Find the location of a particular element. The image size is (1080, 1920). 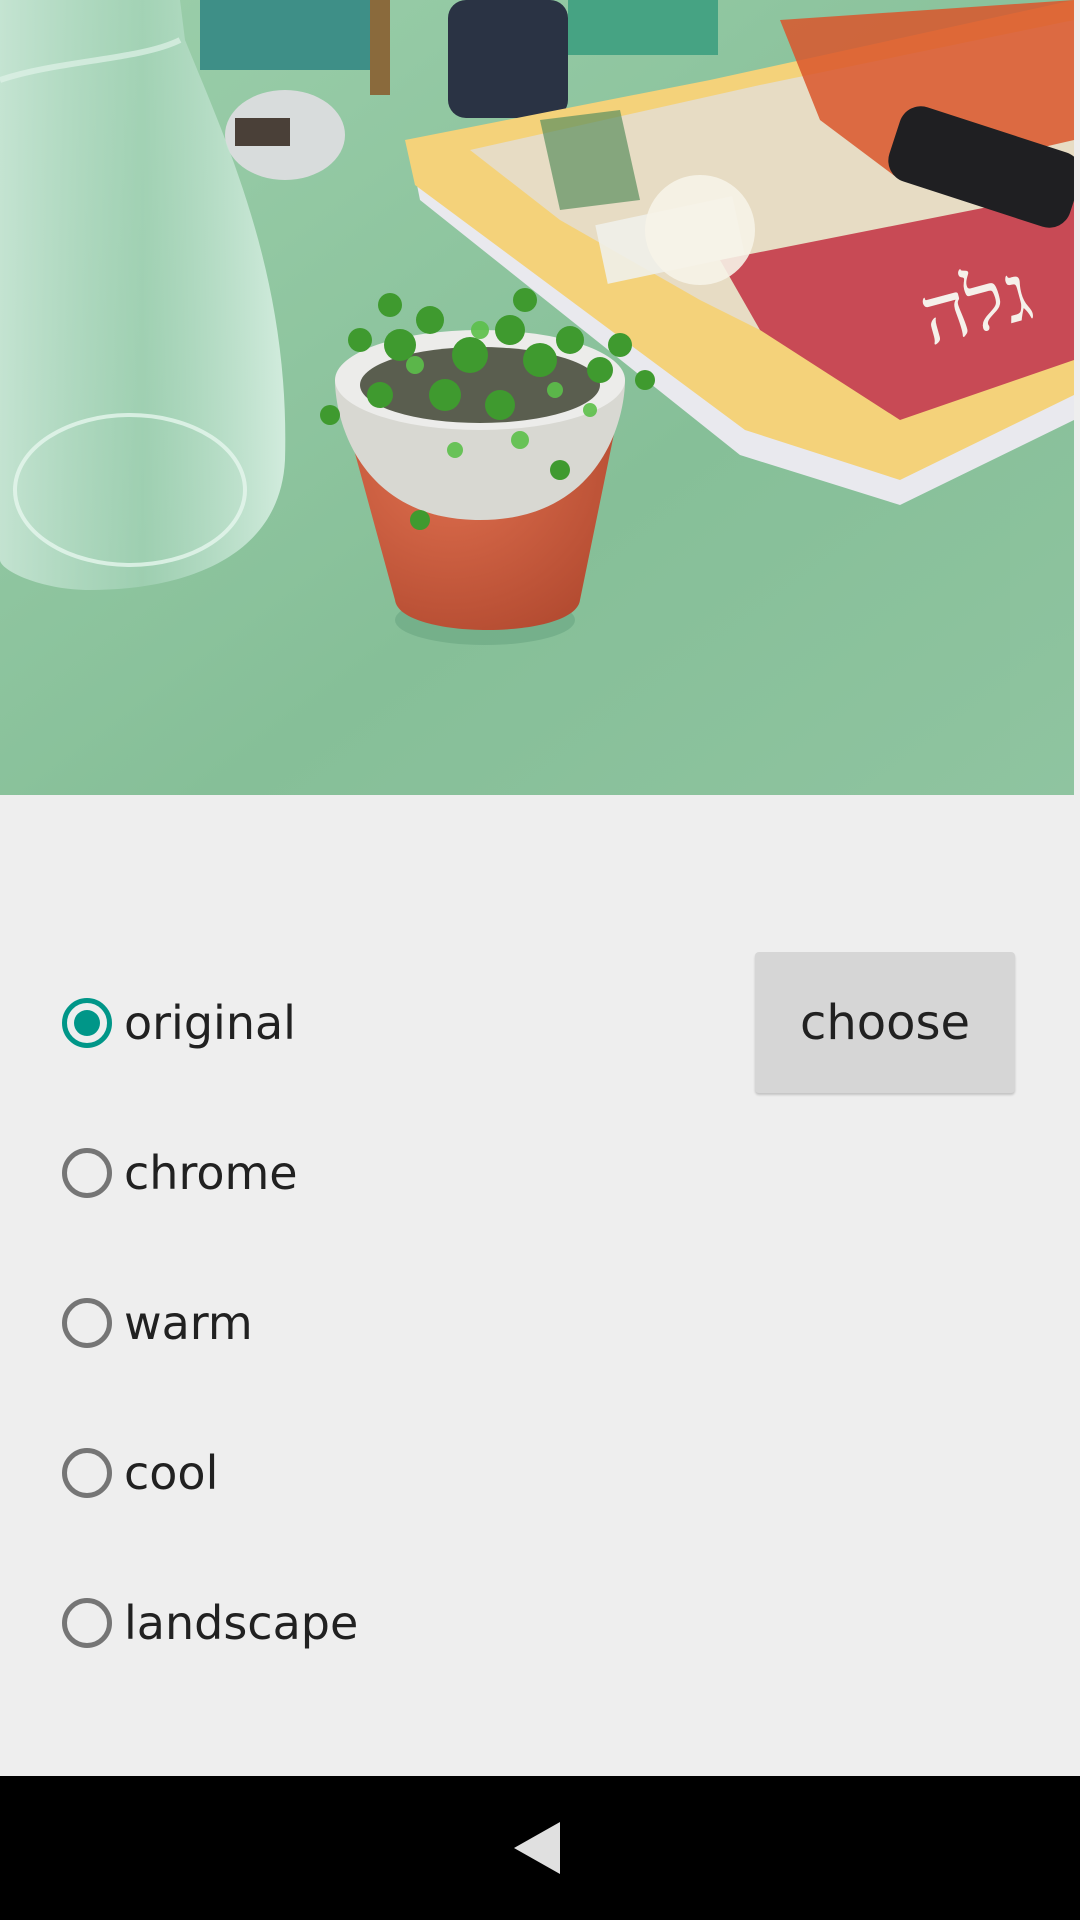

preview-edge is located at coordinates (1077, 397).